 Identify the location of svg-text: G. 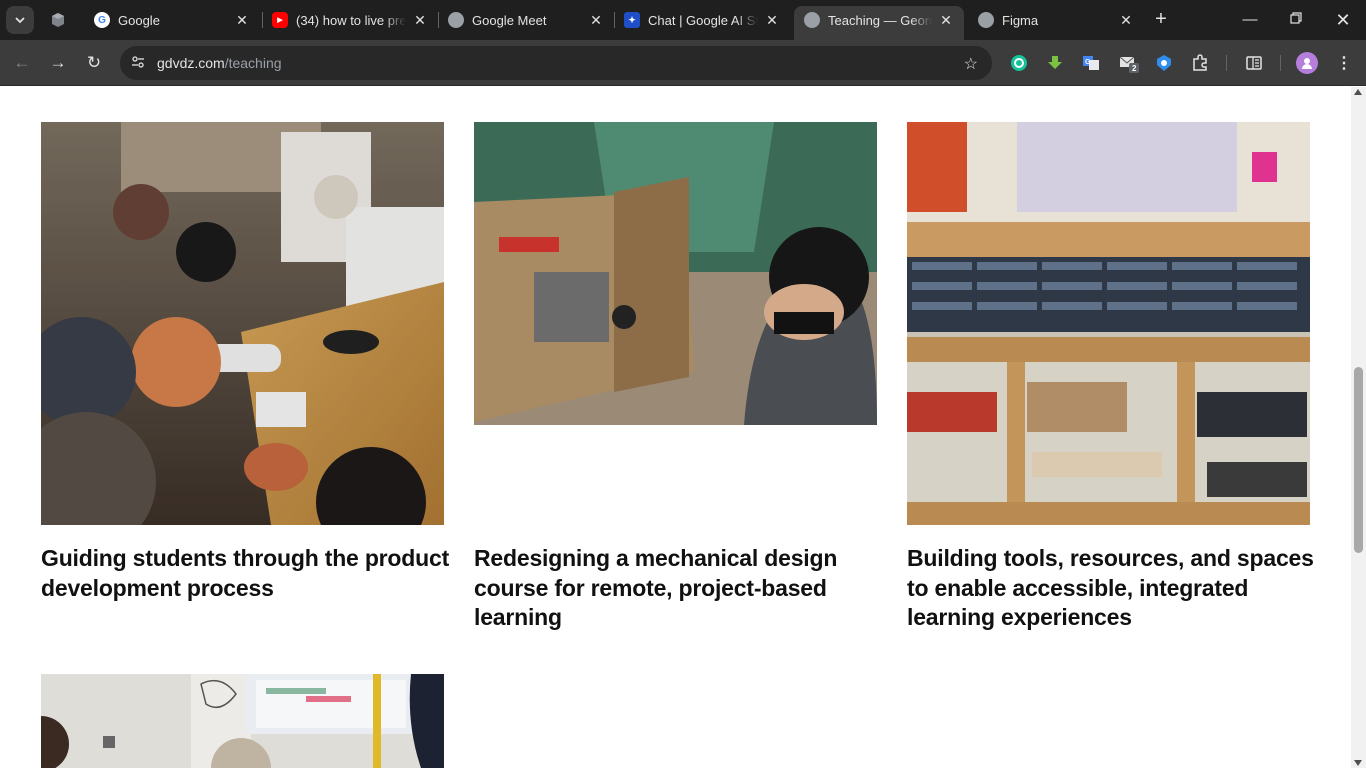
(1088, 62).